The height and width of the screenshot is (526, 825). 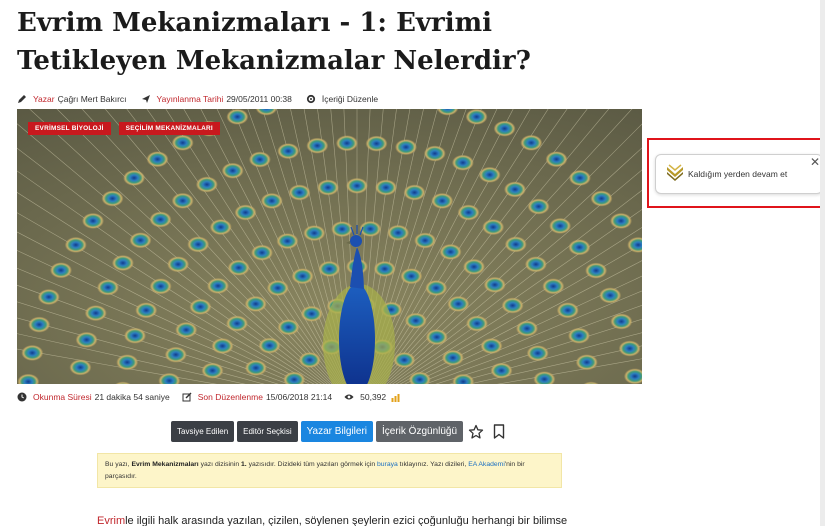 What do you see at coordinates (387, 464) in the screenshot?
I see `series-link: buraya` at bounding box center [387, 464].